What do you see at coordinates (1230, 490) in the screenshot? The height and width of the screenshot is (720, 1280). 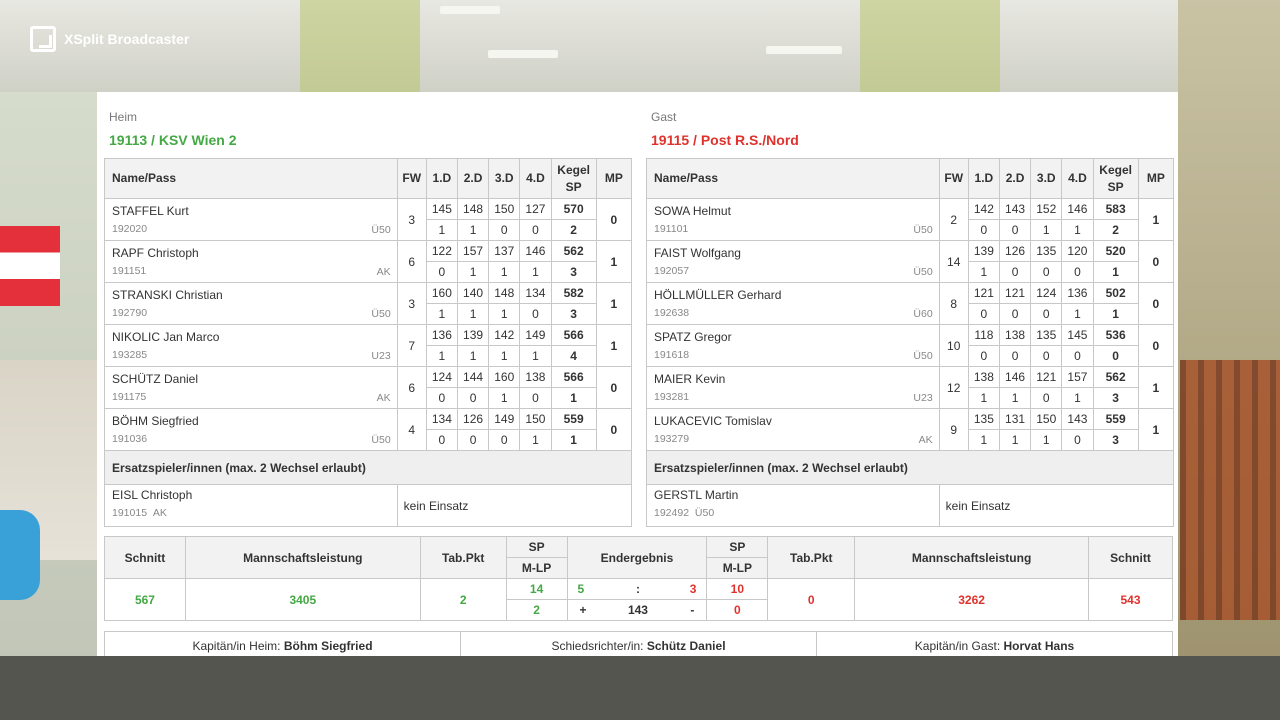 I see `wooden-railing` at bounding box center [1230, 490].